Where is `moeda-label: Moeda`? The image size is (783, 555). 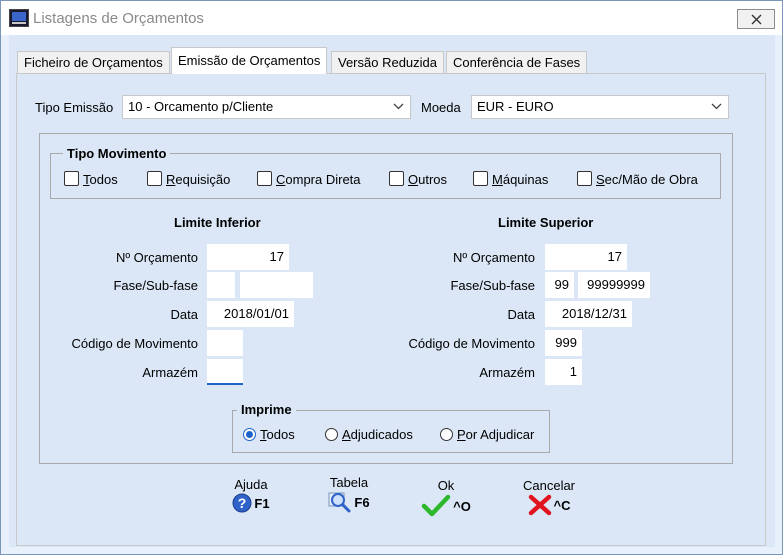
moeda-label: Moeda is located at coordinates (441, 107).